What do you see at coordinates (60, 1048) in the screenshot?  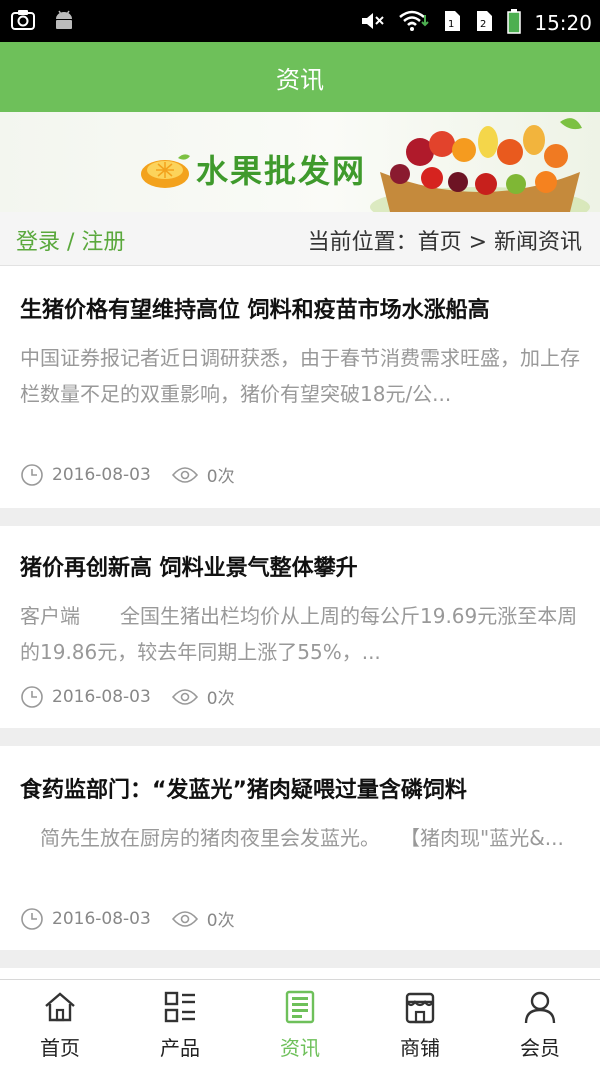 I see `tab-label: 首页` at bounding box center [60, 1048].